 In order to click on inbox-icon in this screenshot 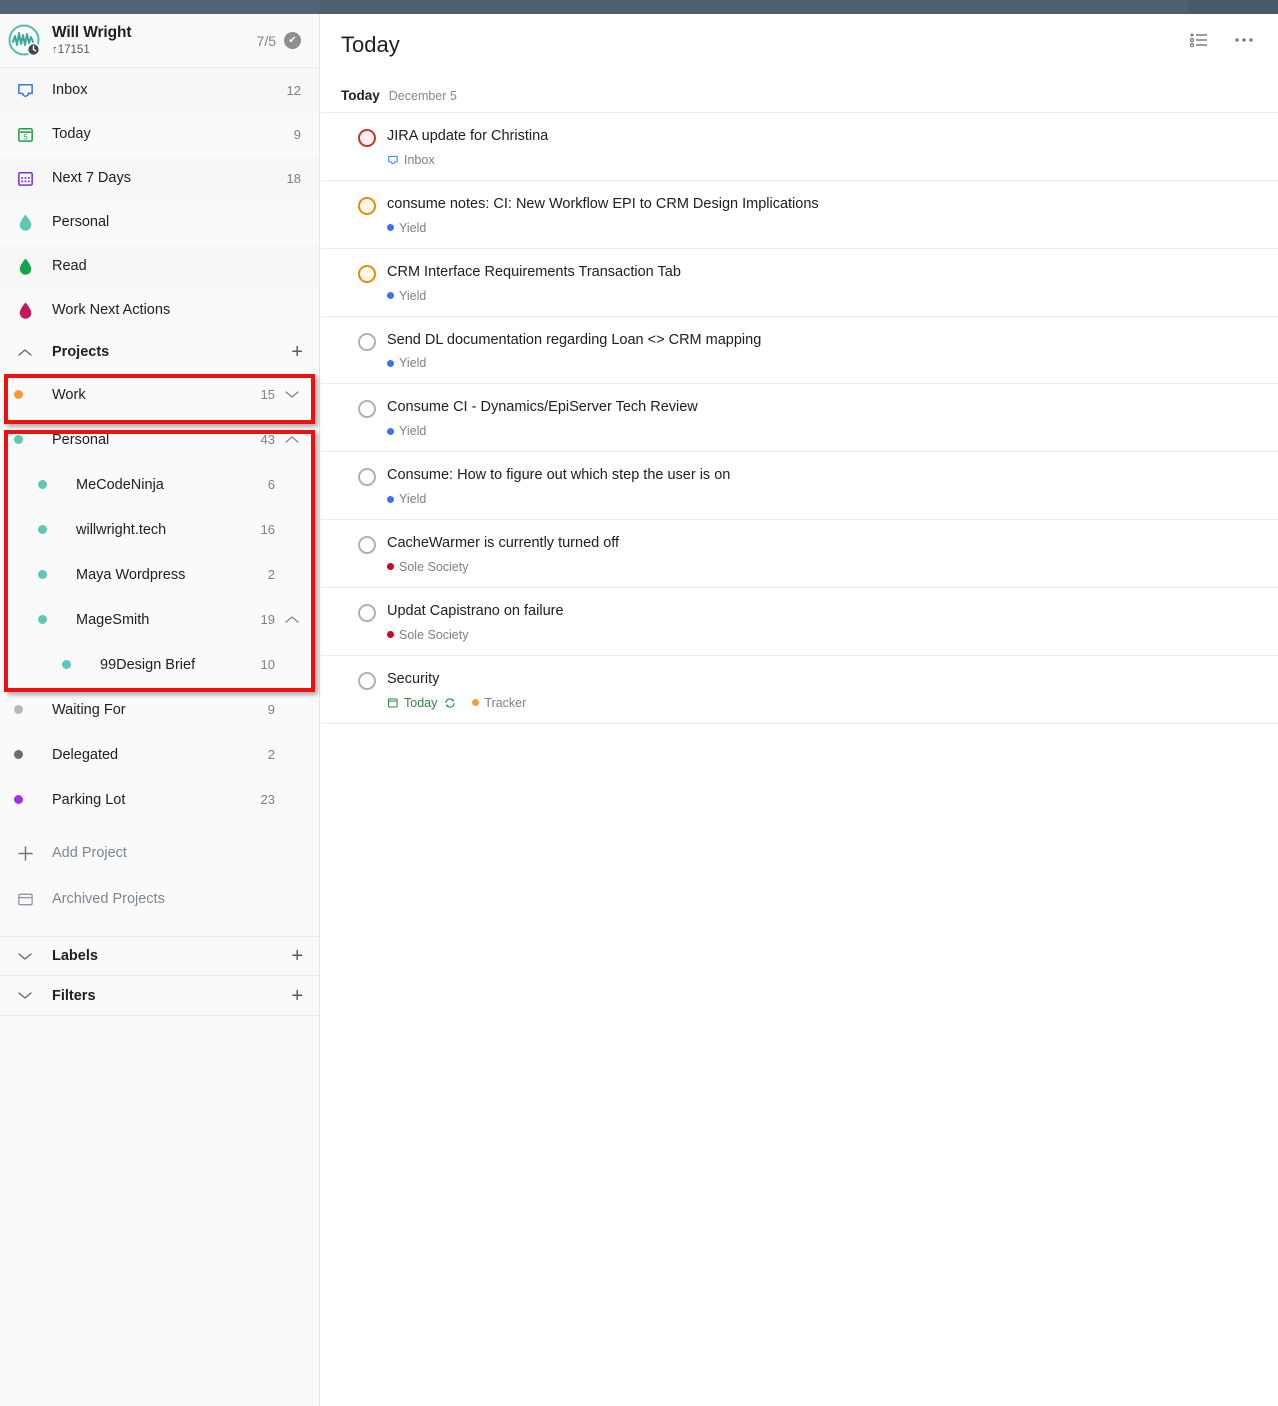, I will do `click(393, 159)`.